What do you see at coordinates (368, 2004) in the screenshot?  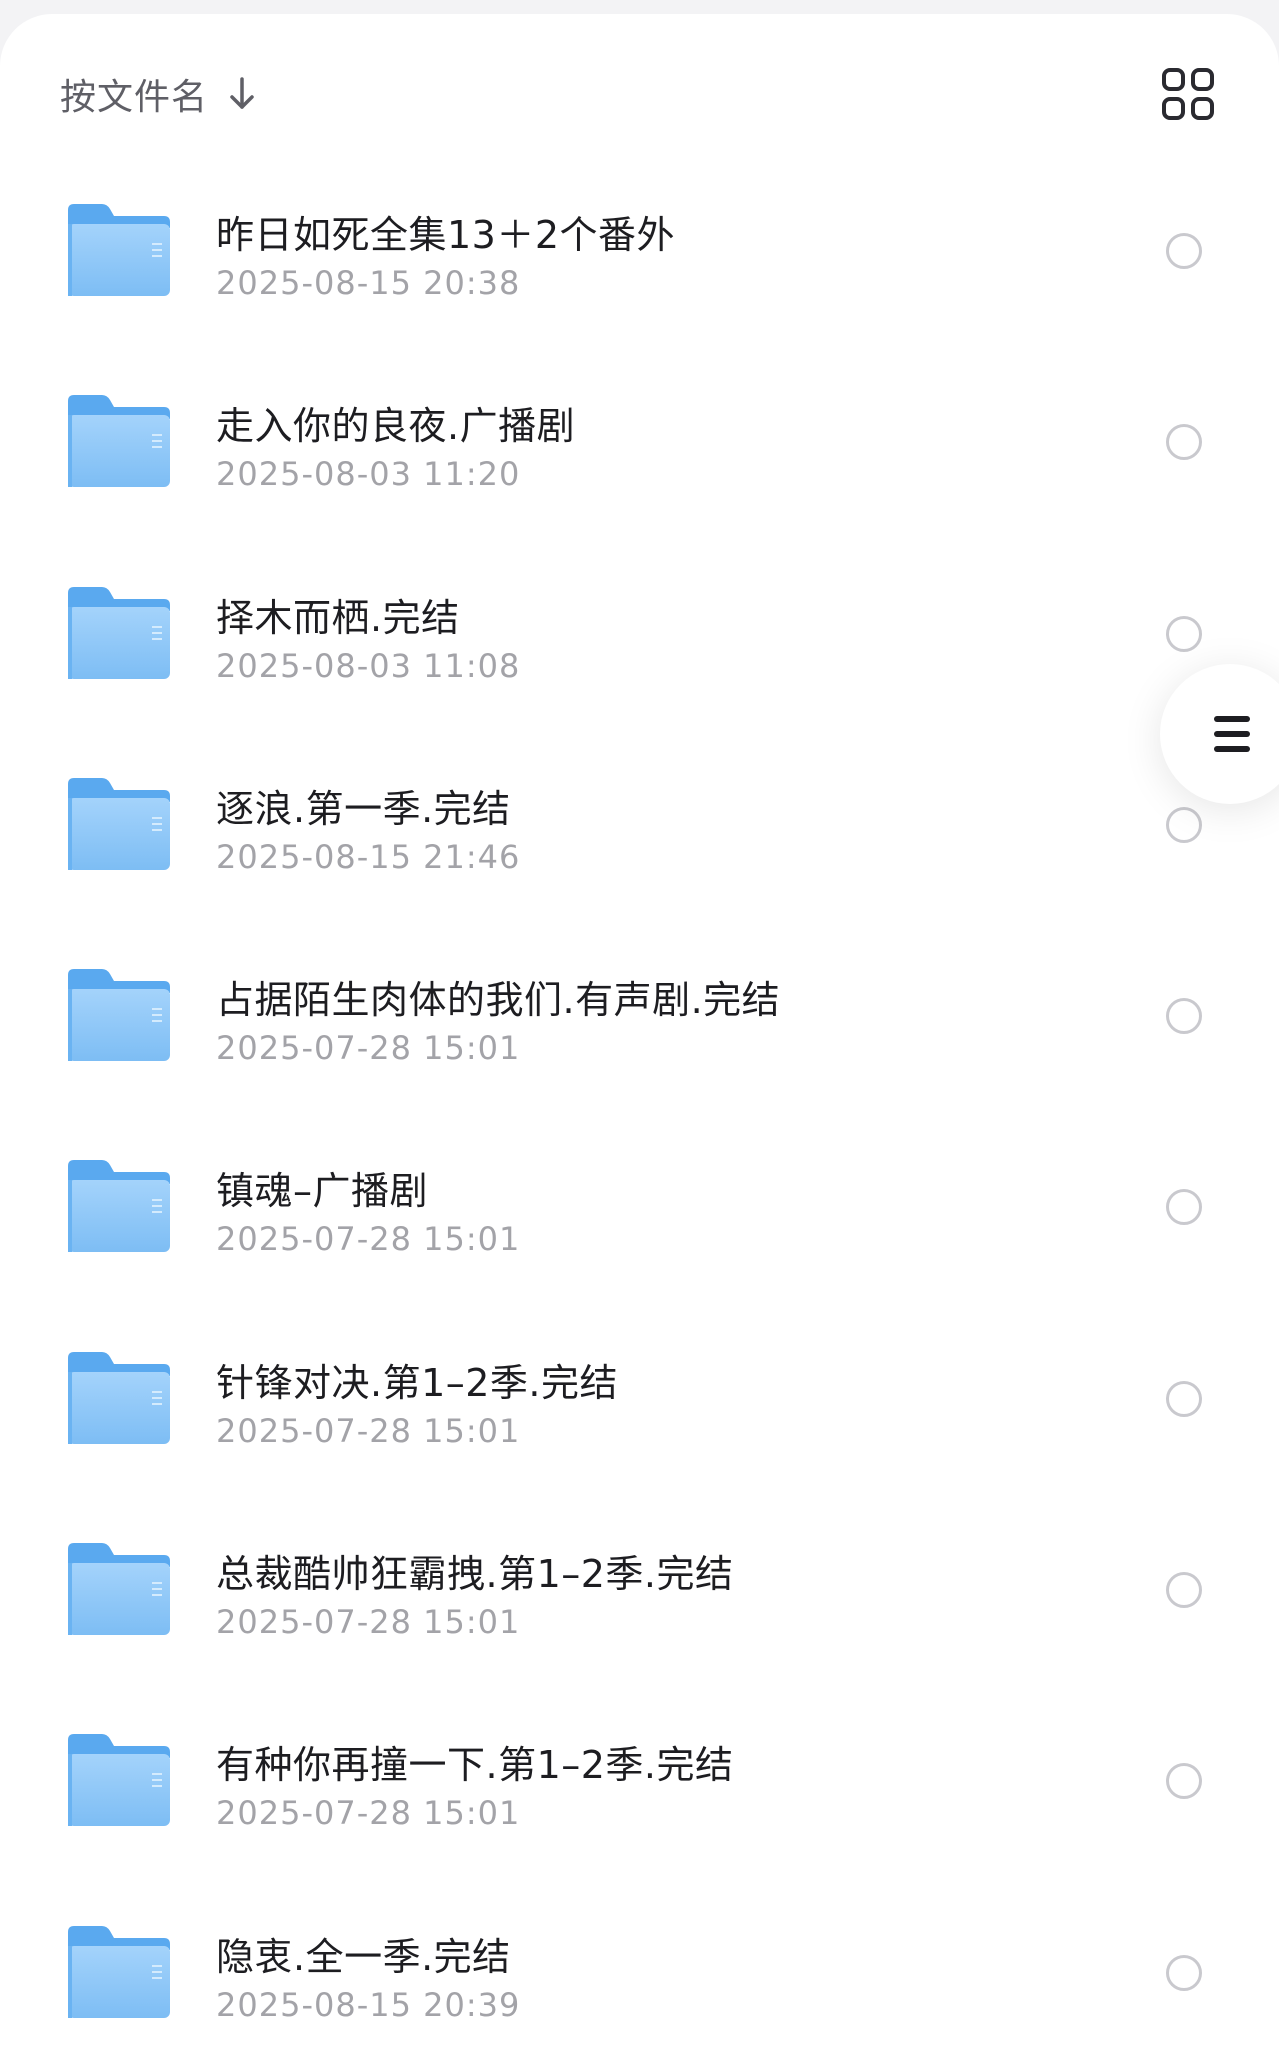 I see `folder-date: 2025-08-15 20:39` at bounding box center [368, 2004].